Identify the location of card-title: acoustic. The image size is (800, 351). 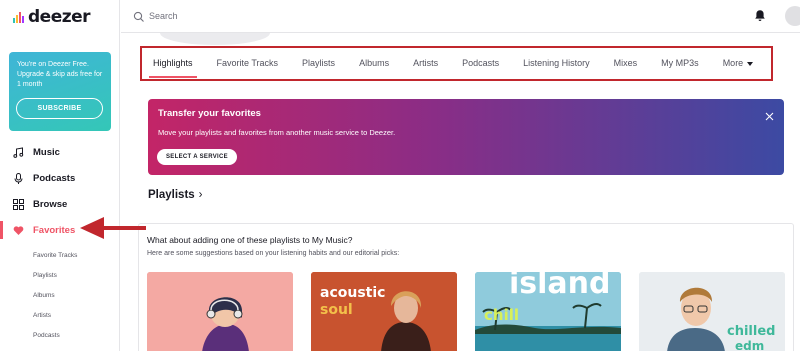
(353, 293).